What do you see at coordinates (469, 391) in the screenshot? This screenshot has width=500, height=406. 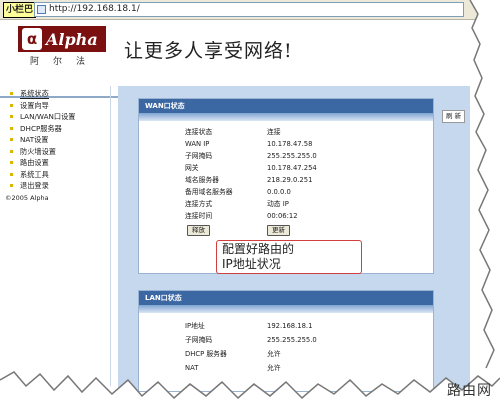 I see `watermark: 路由网` at bounding box center [469, 391].